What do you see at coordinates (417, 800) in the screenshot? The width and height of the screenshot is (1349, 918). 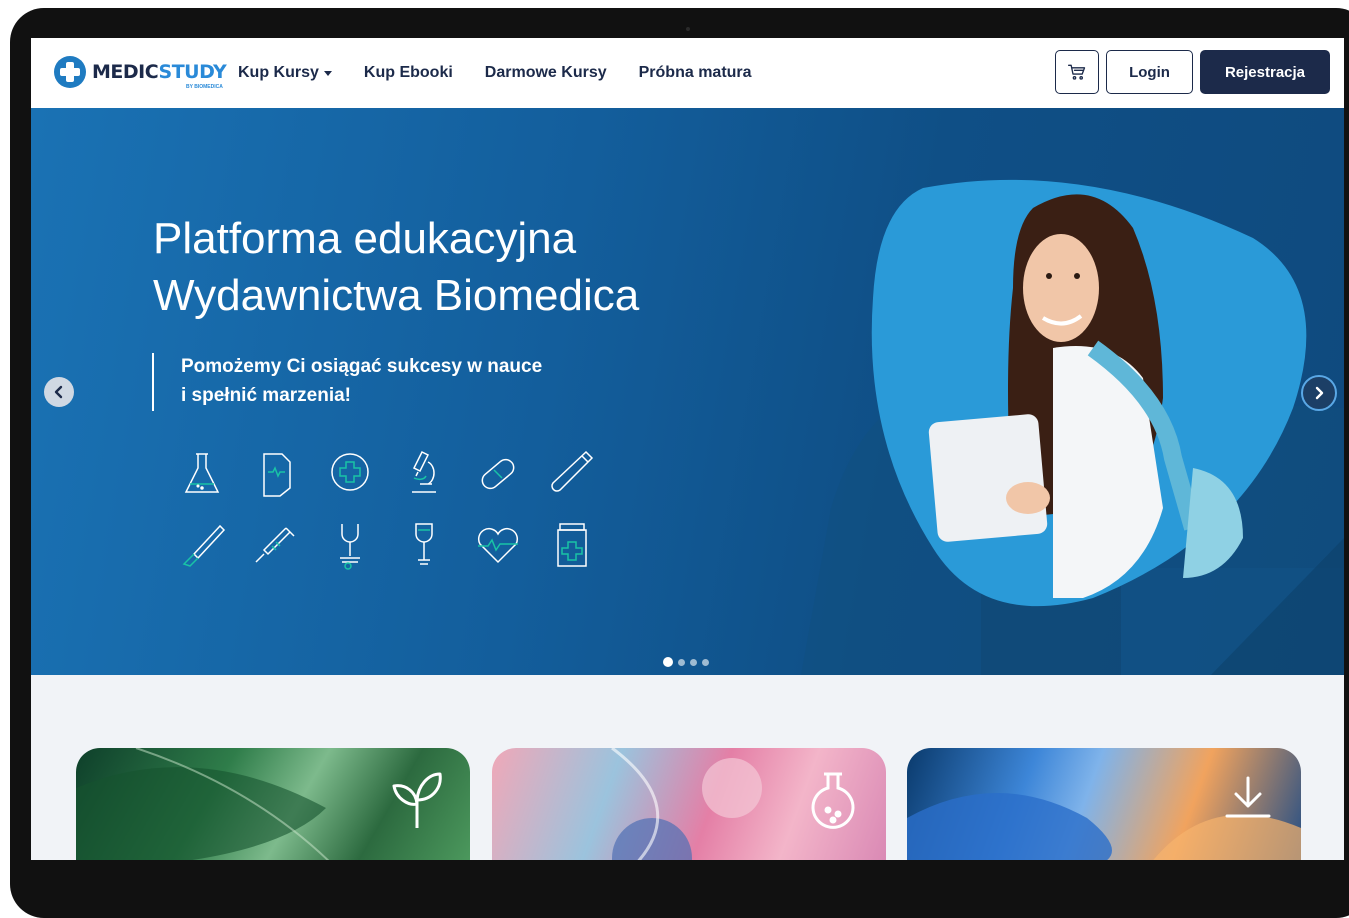 I see `leaf-icon` at bounding box center [417, 800].